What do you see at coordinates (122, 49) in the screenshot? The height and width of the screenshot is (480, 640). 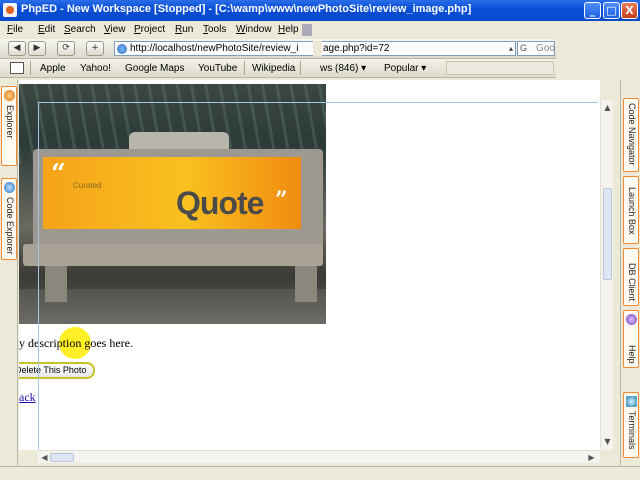 I see `globe-icon` at bounding box center [122, 49].